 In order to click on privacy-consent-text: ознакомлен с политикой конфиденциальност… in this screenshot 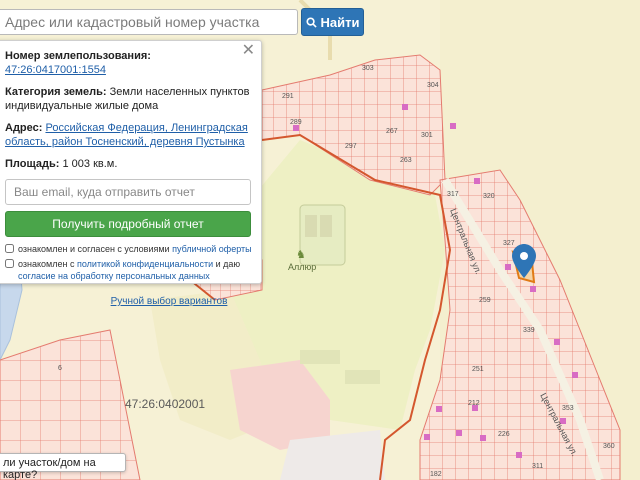, I will do `click(135, 270)`.